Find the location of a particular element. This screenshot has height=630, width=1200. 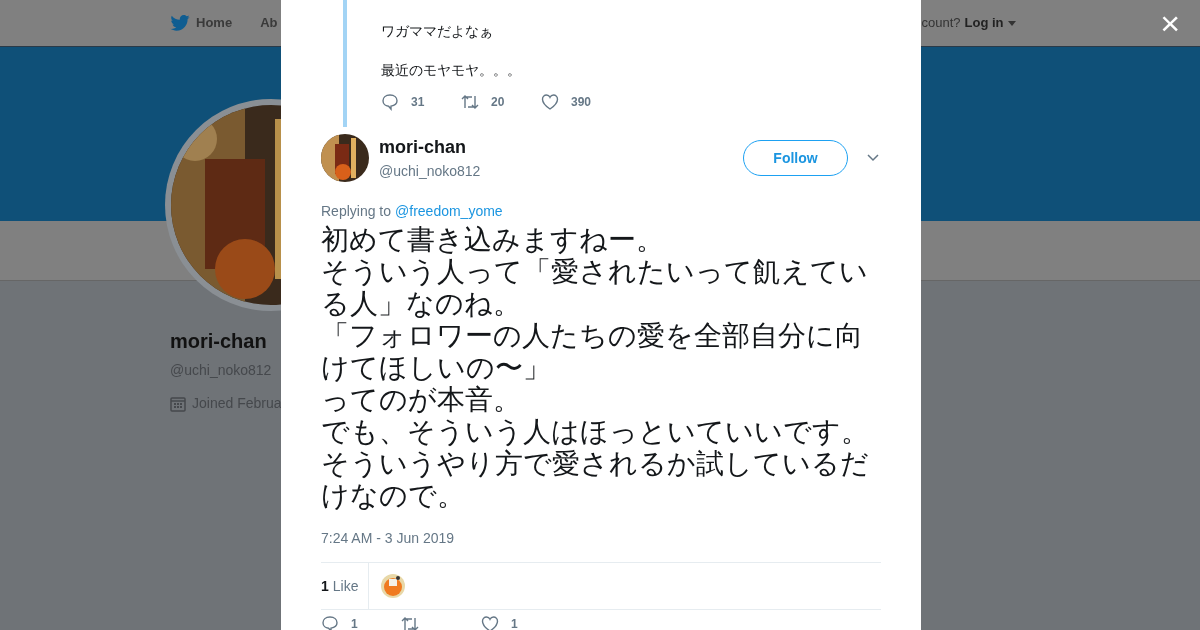

retweet-count: 20 is located at coordinates (498, 102).